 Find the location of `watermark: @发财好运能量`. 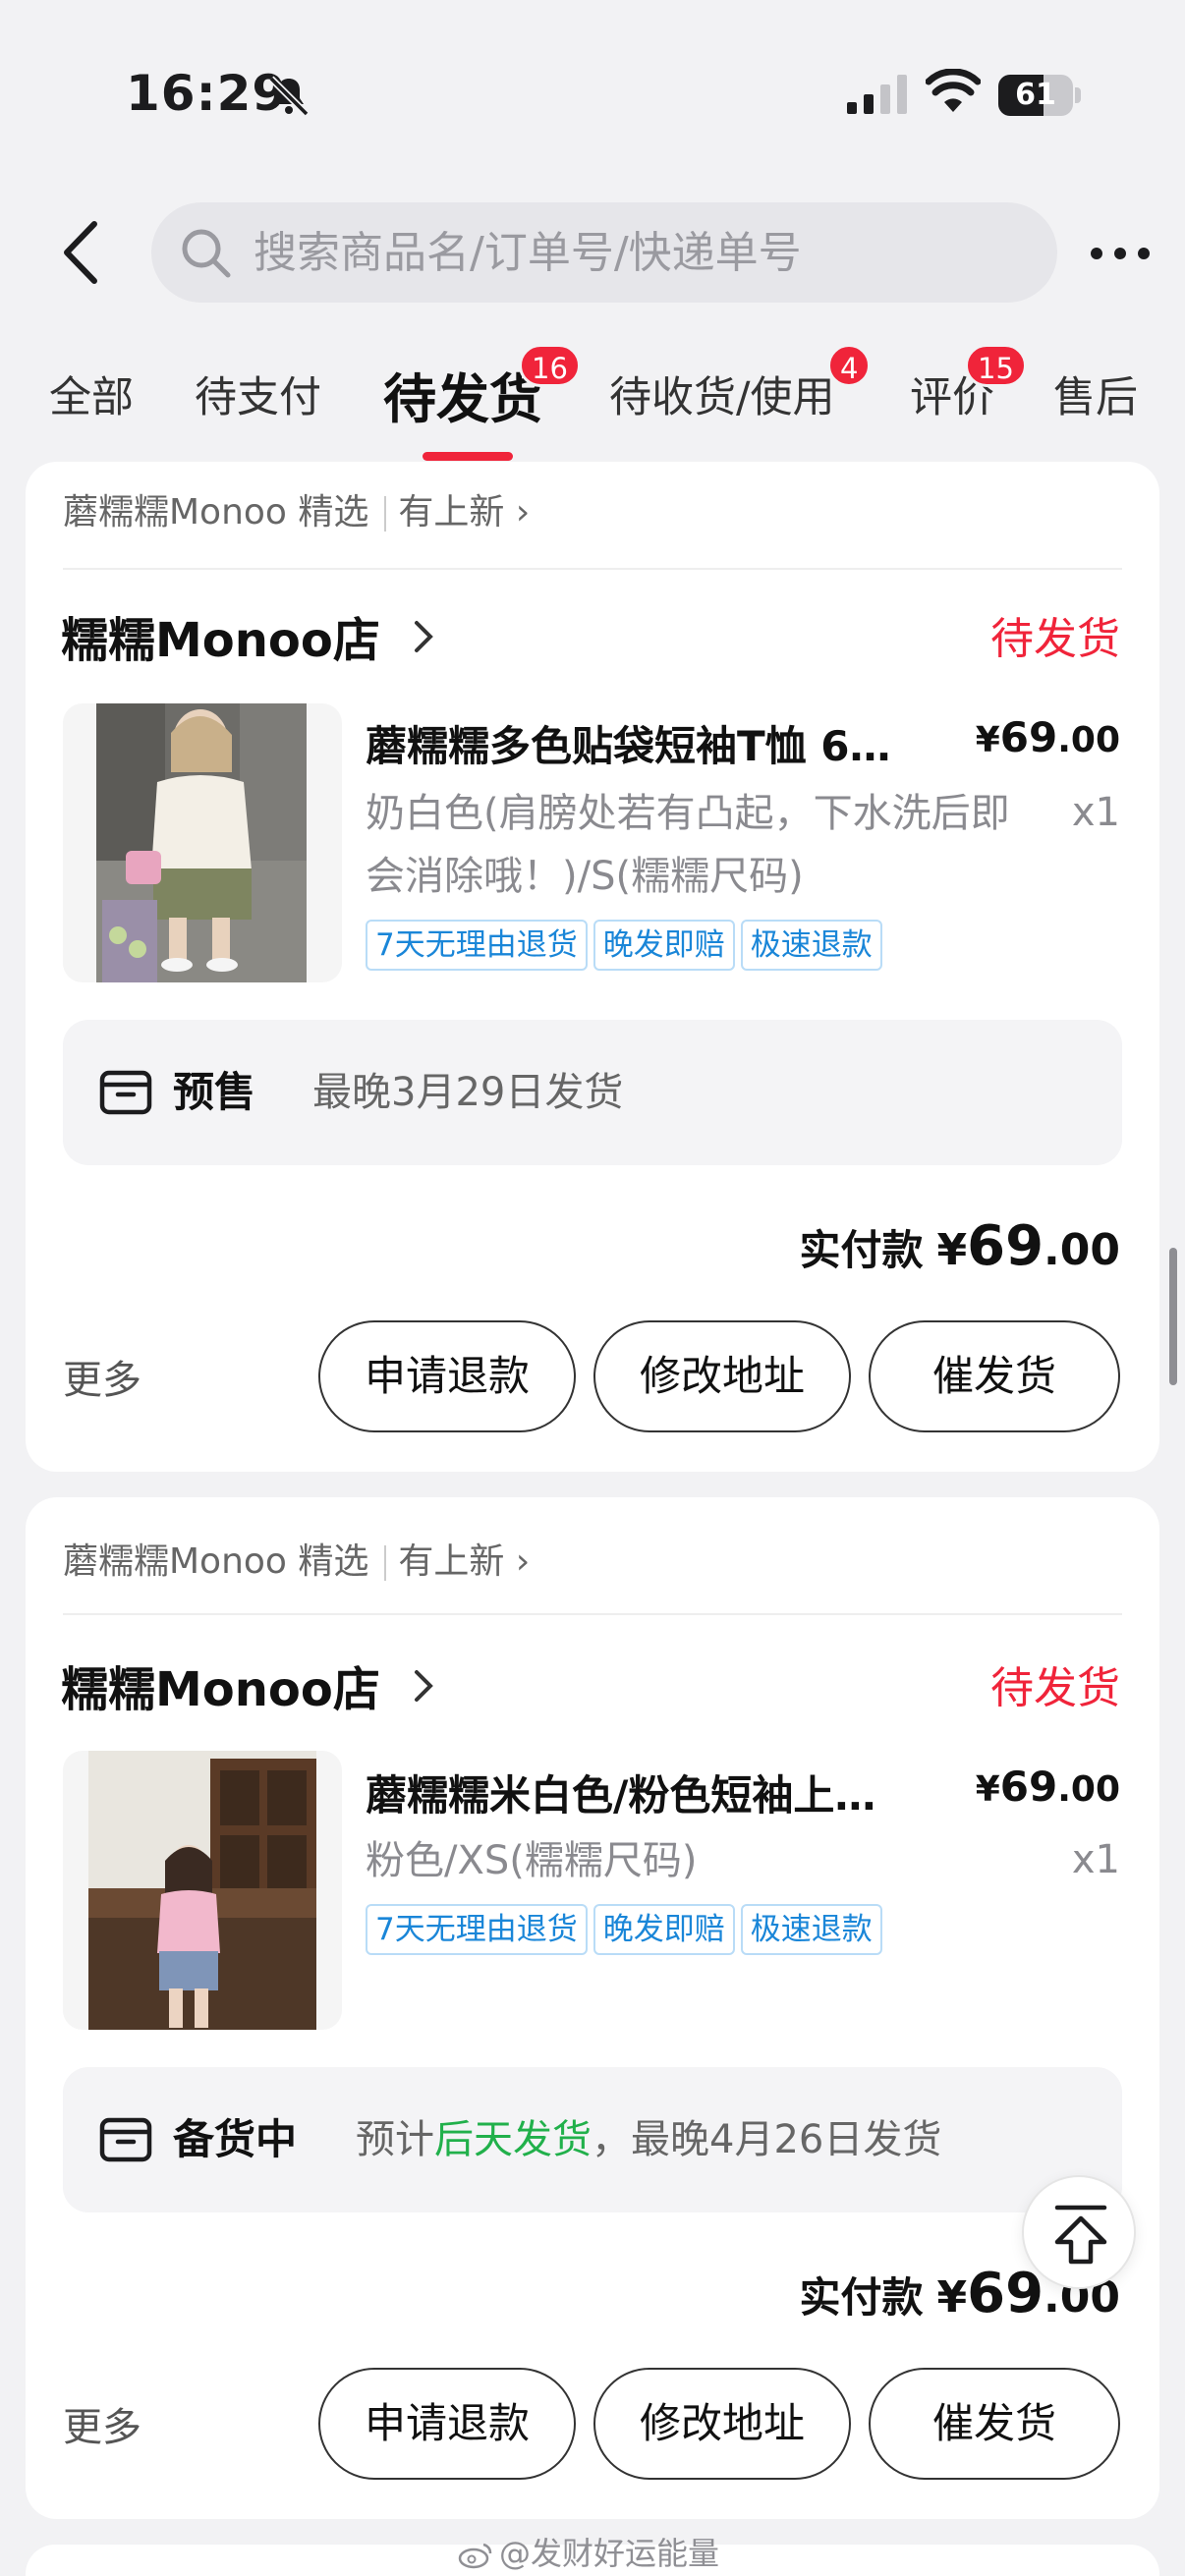

watermark: @发财好运能量 is located at coordinates (589, 2551).